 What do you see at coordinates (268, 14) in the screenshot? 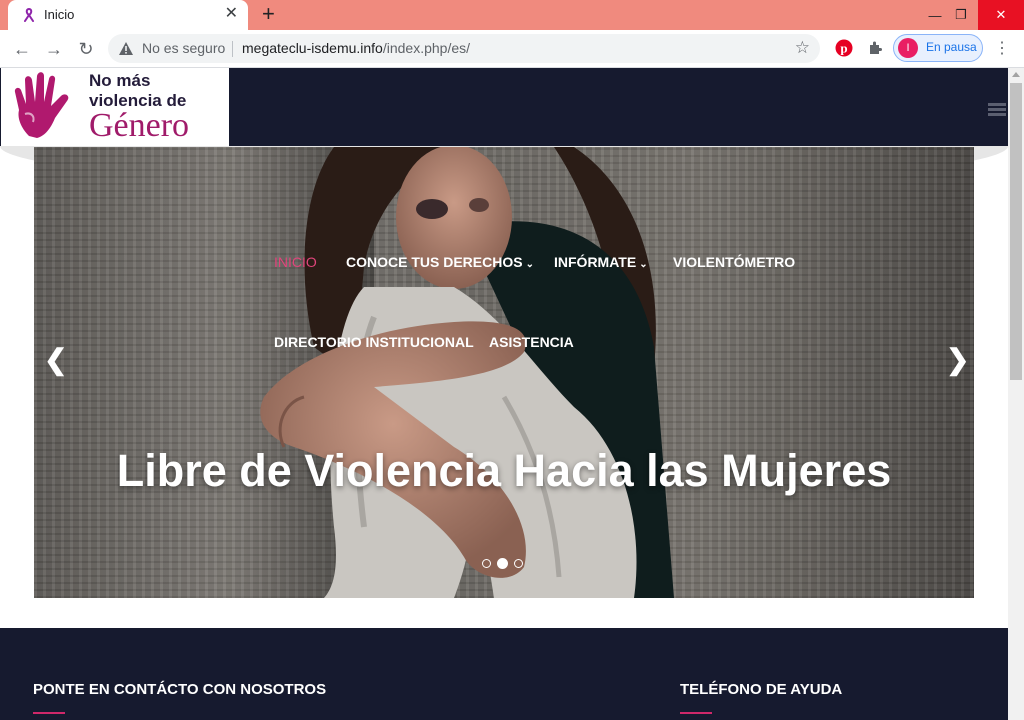
I see `new-tab-button: +` at bounding box center [268, 14].